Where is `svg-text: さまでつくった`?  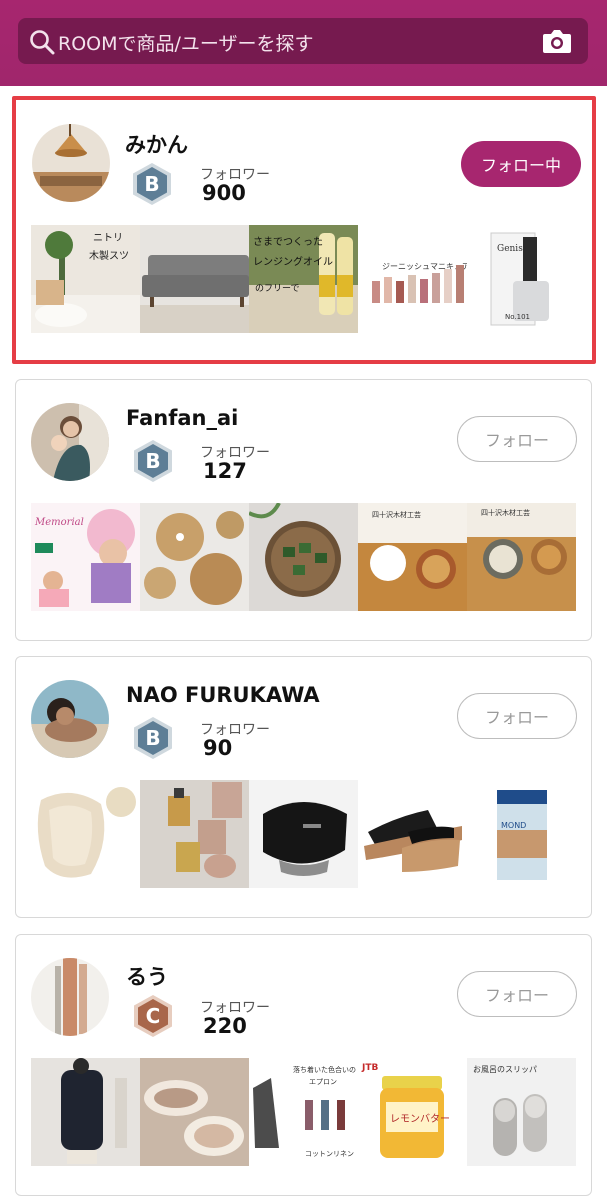
svg-text: さまでつくった is located at coordinates (288, 242).